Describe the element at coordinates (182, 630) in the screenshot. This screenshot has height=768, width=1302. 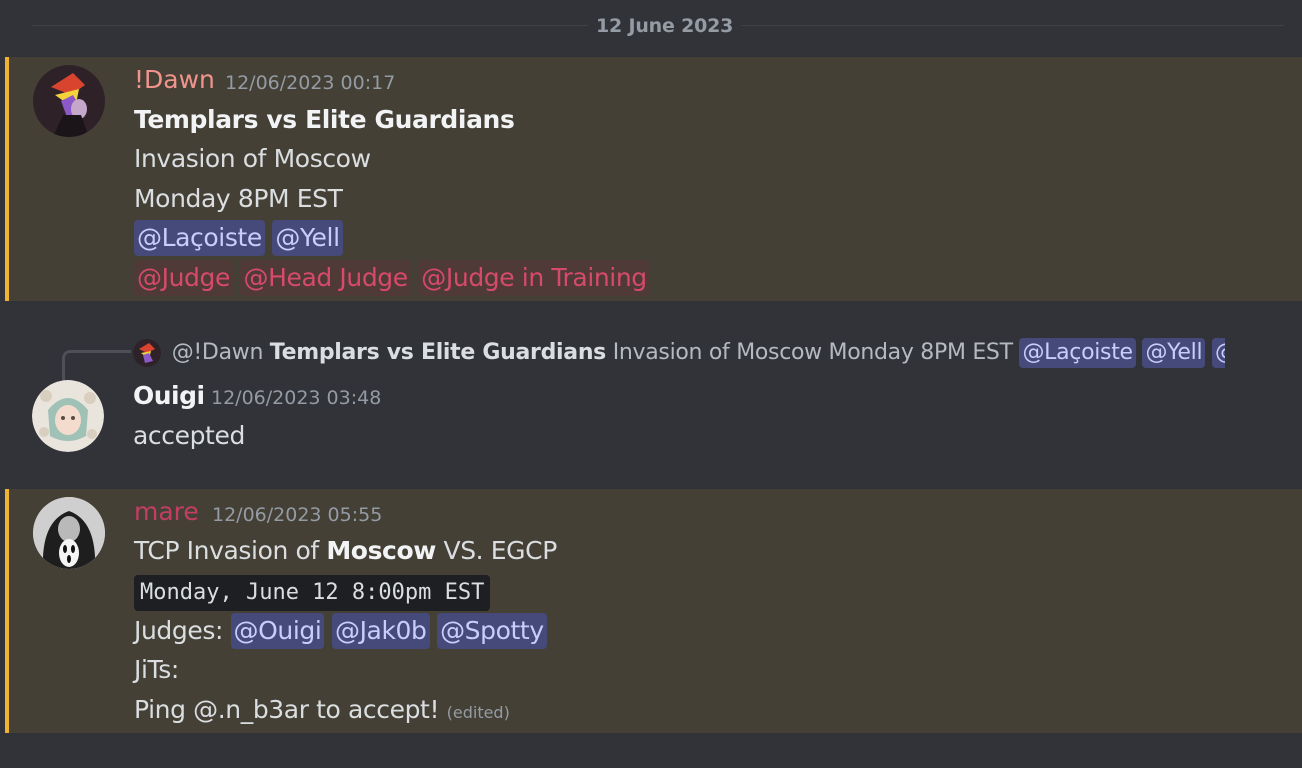
I see `judges-label: Judges:` at that location.